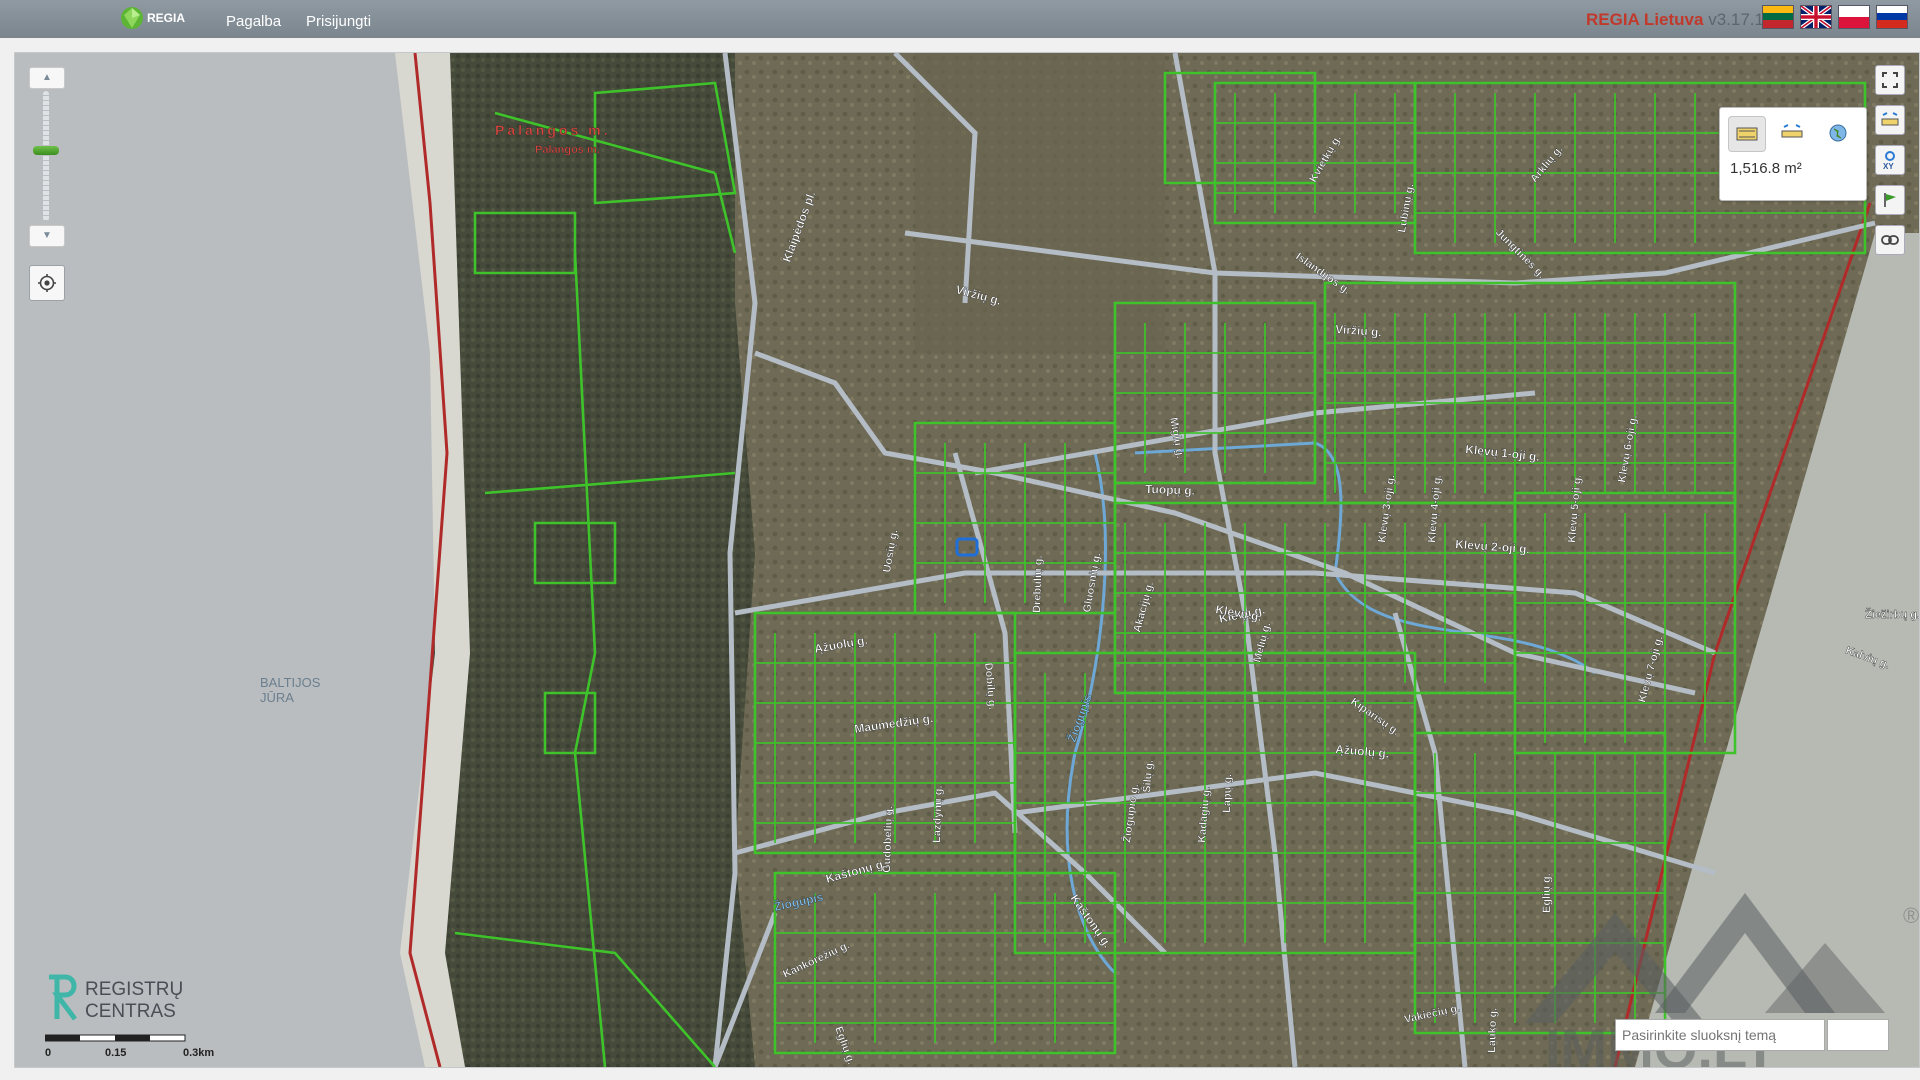 Image resolution: width=1920 pixels, height=1080 pixels. What do you see at coordinates (816, 959) in the screenshot?
I see `street-label: Kankorėžių g.` at bounding box center [816, 959].